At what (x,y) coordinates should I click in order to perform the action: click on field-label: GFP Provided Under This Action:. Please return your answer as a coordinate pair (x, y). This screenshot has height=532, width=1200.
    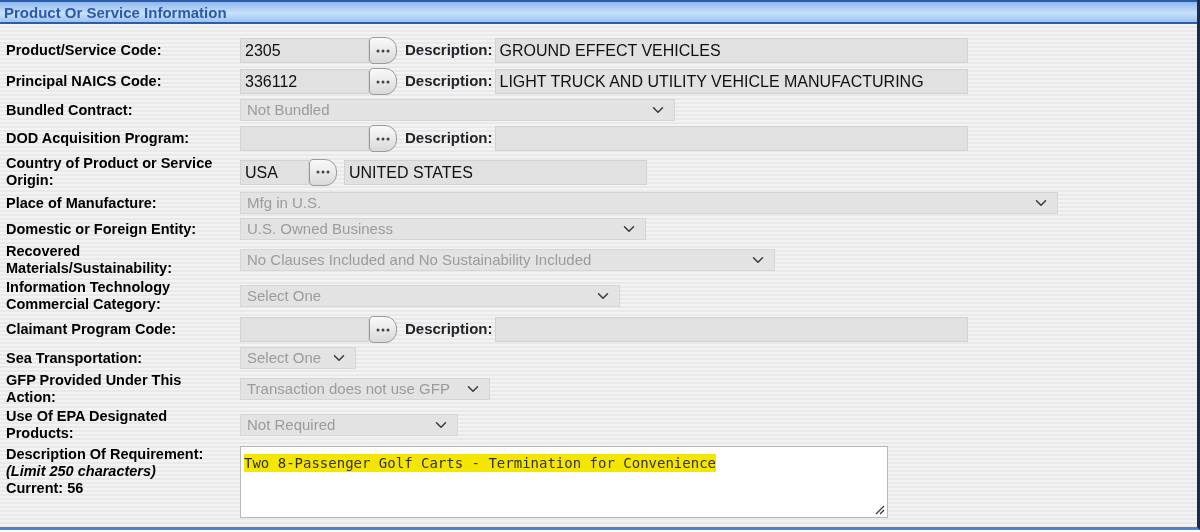
    Looking at the image, I should click on (94, 389).